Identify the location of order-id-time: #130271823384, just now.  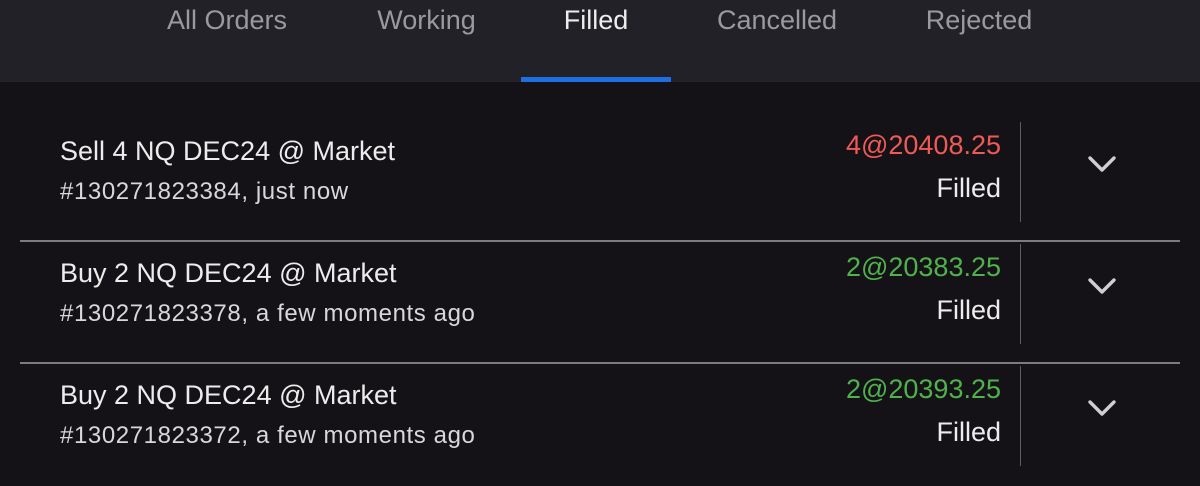
(204, 191).